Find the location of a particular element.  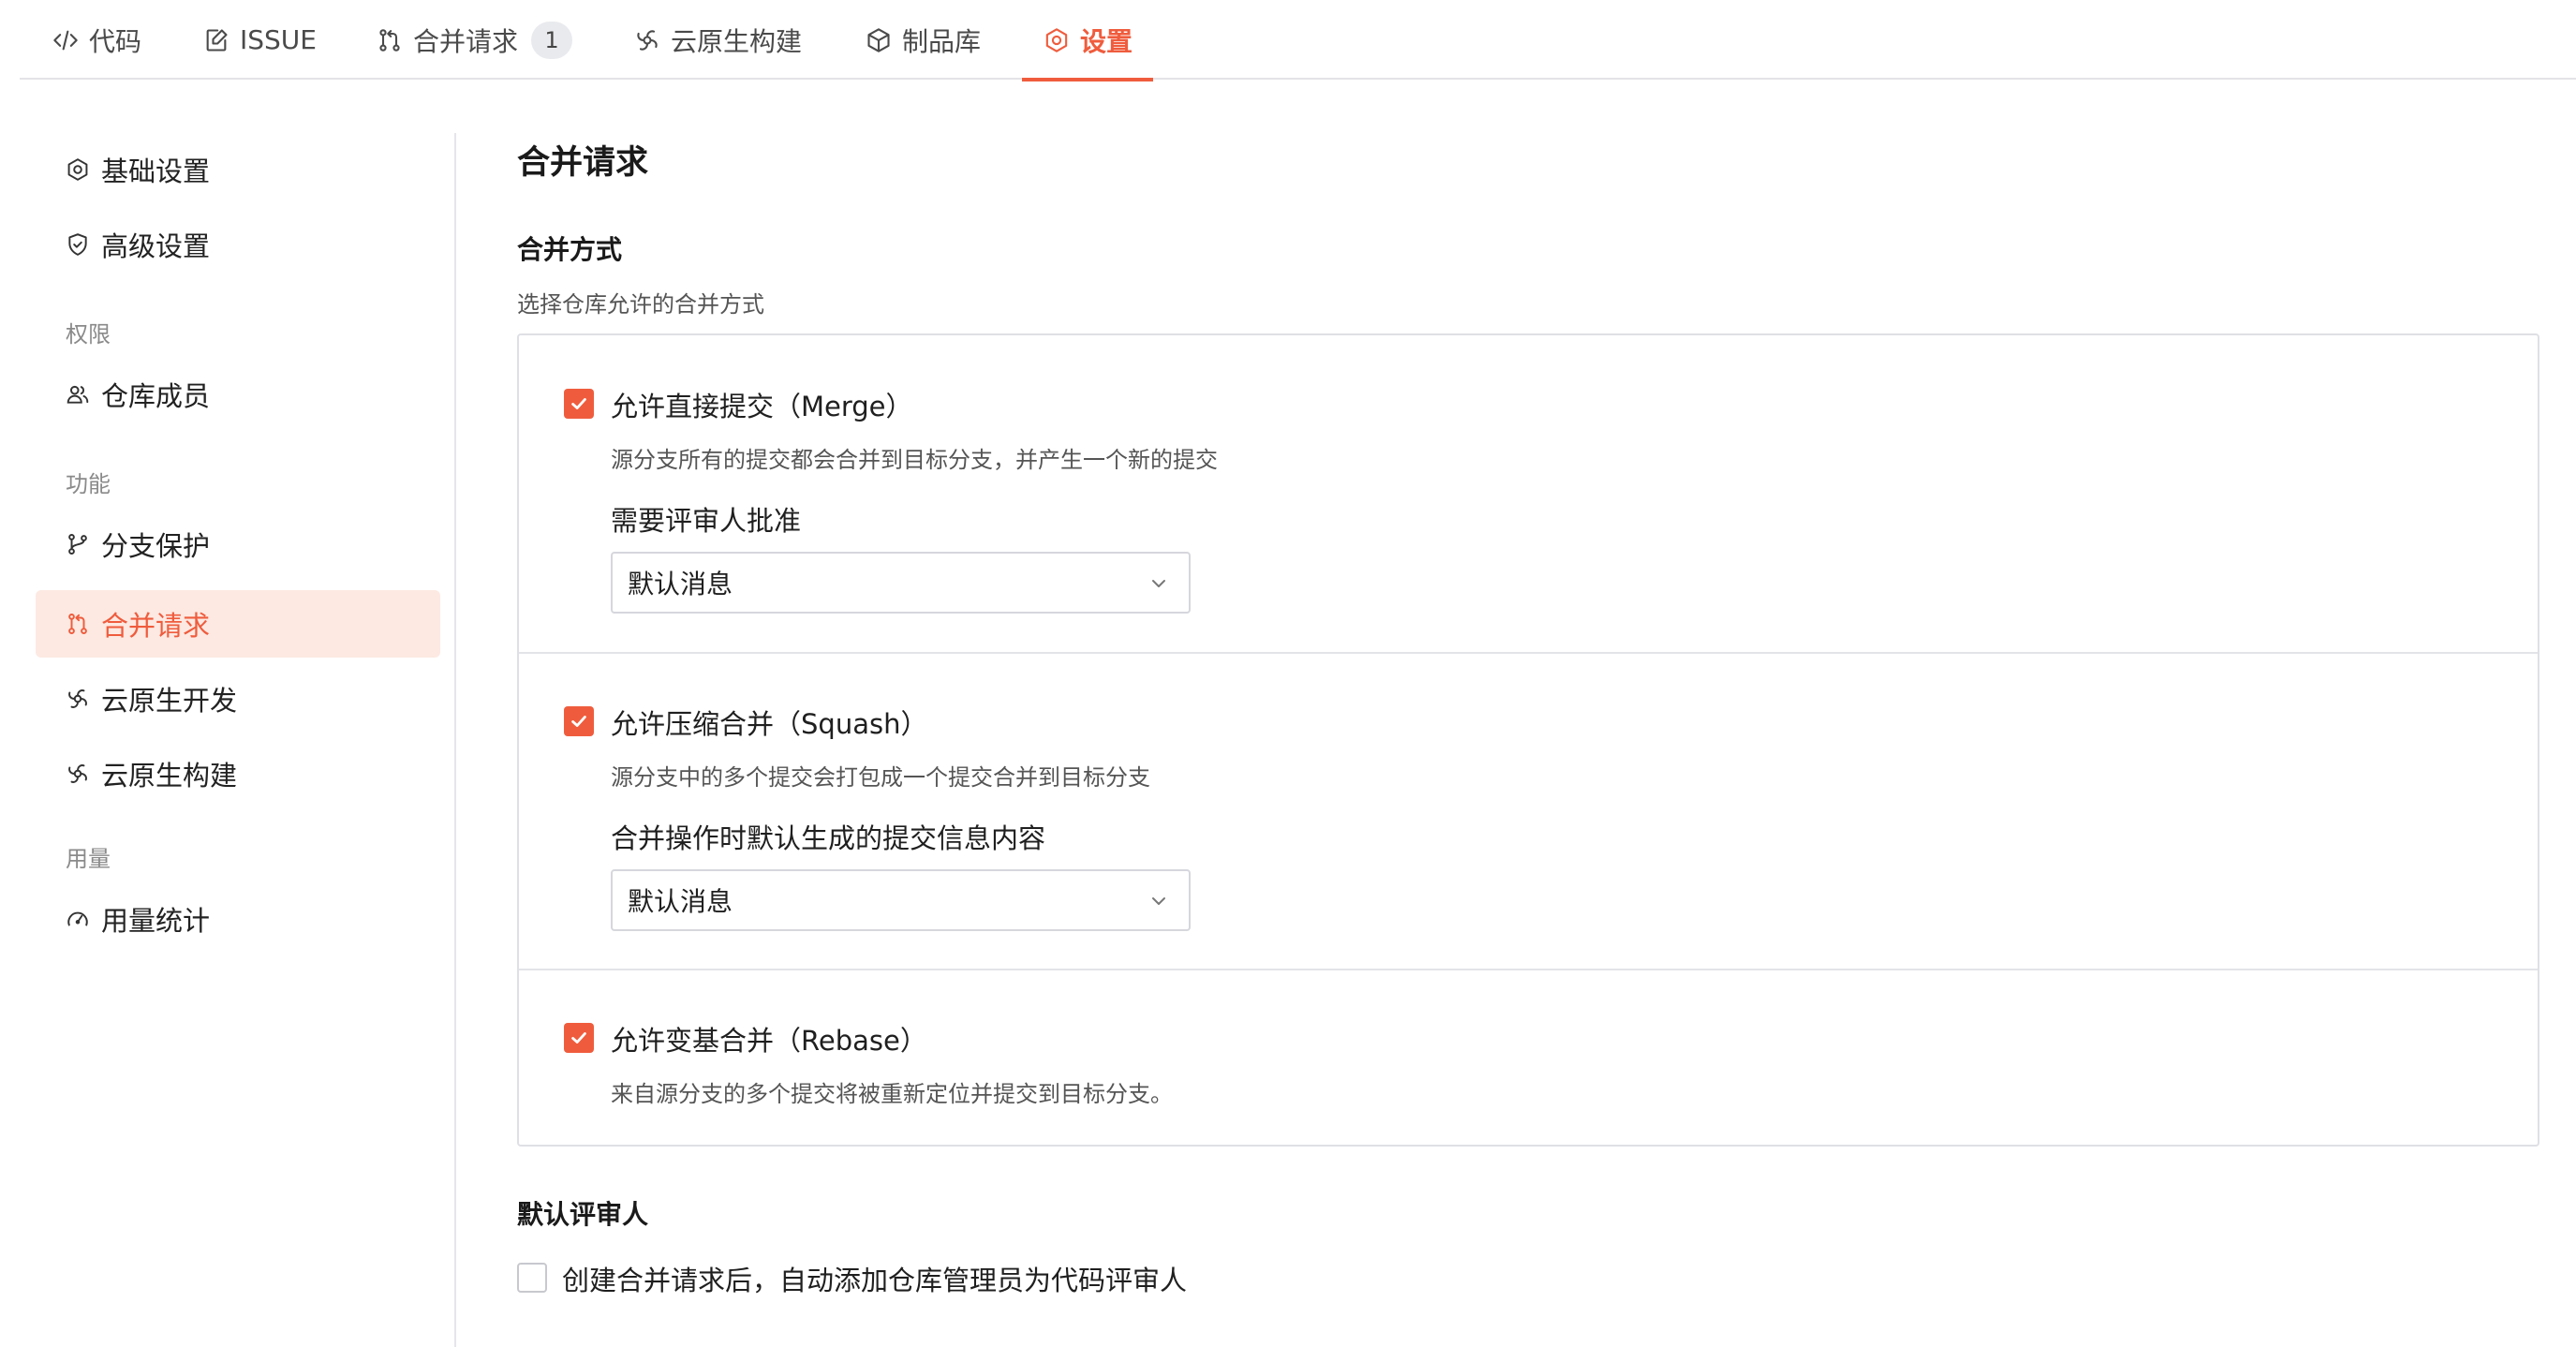

tab-code: 代码 is located at coordinates (97, 40).